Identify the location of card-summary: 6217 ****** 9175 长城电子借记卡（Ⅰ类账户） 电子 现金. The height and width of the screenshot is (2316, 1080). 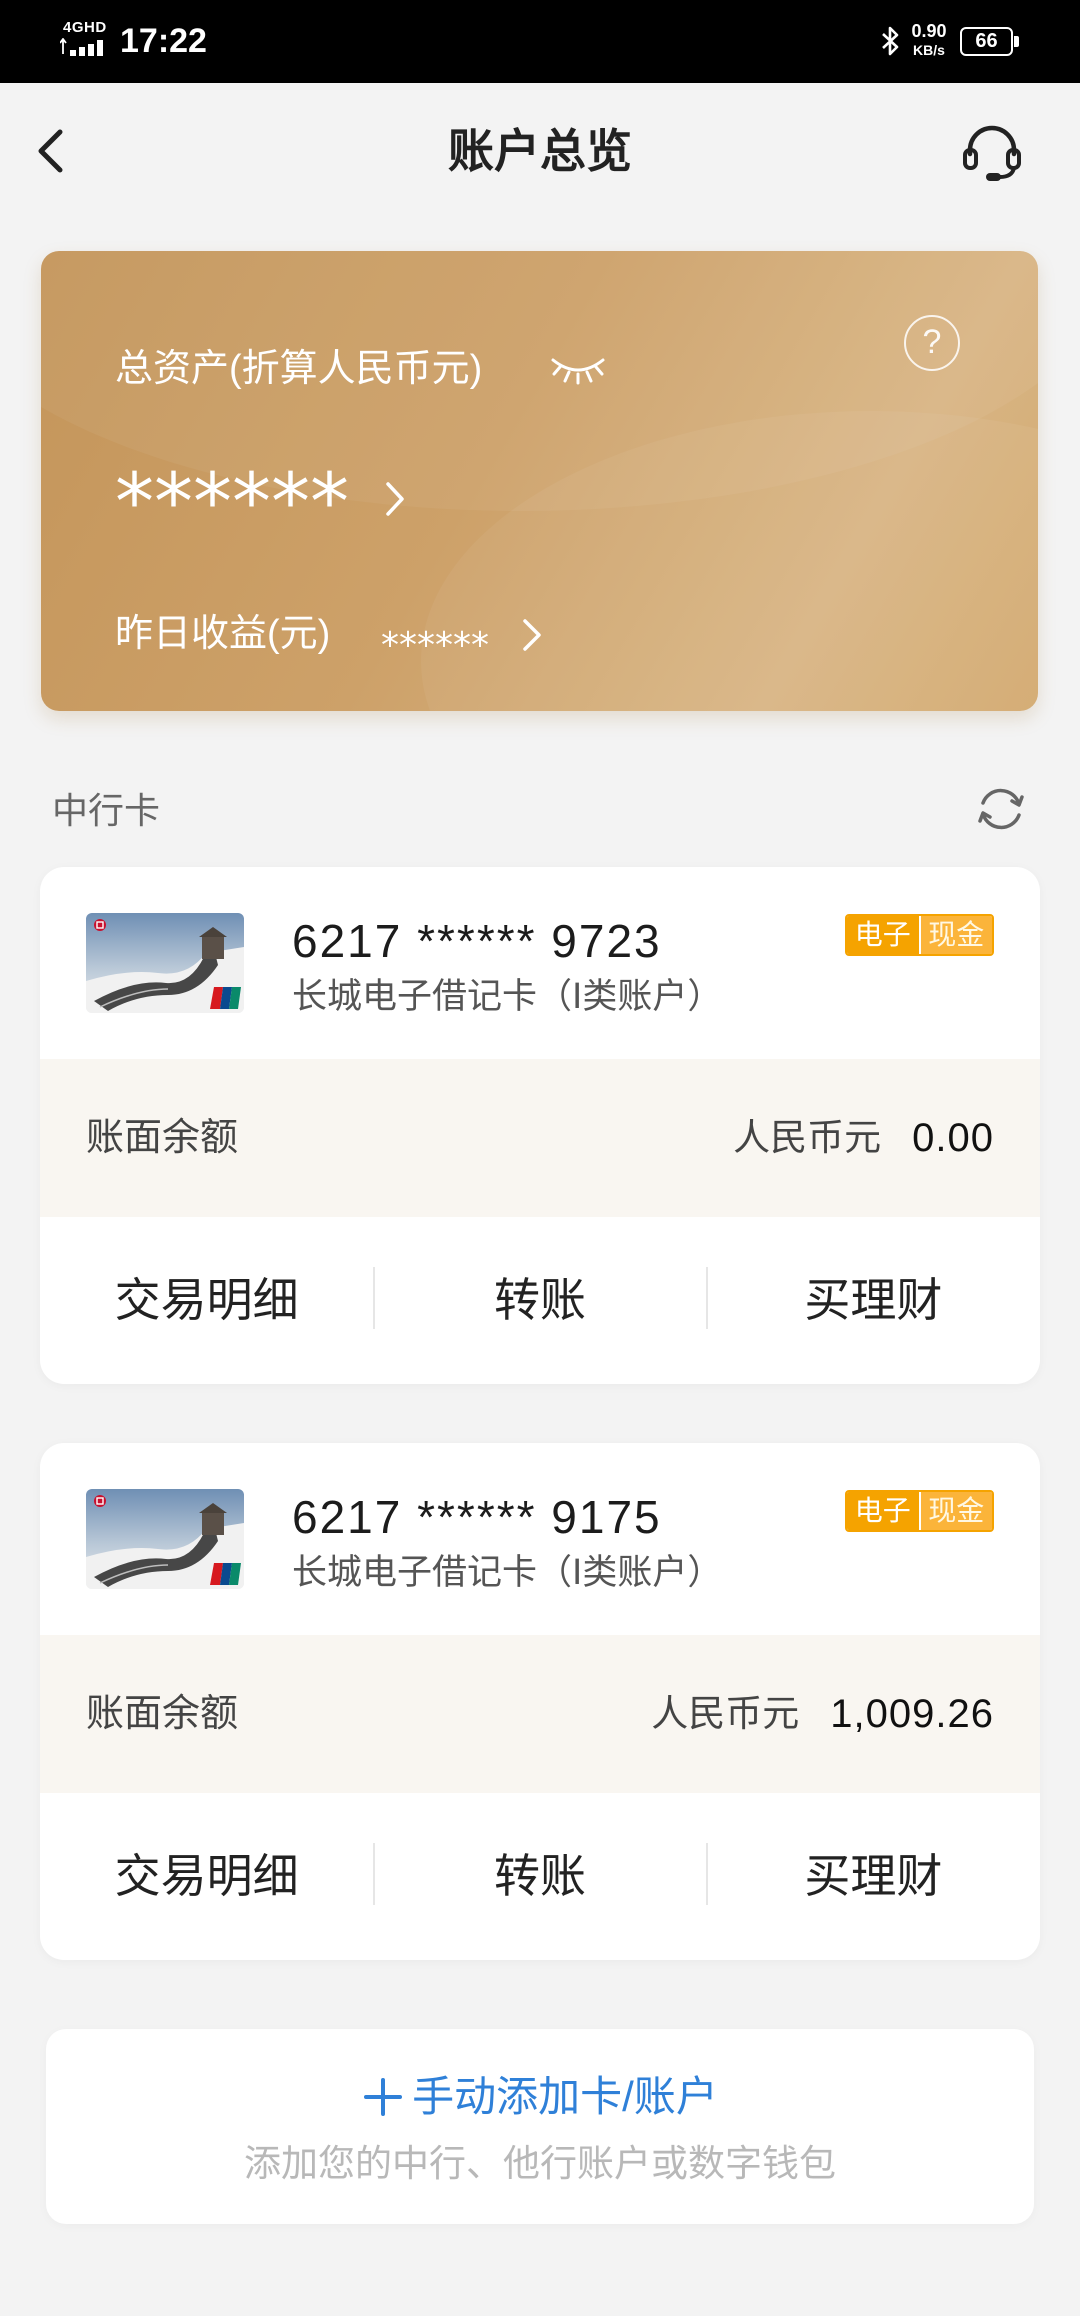
(540, 1539).